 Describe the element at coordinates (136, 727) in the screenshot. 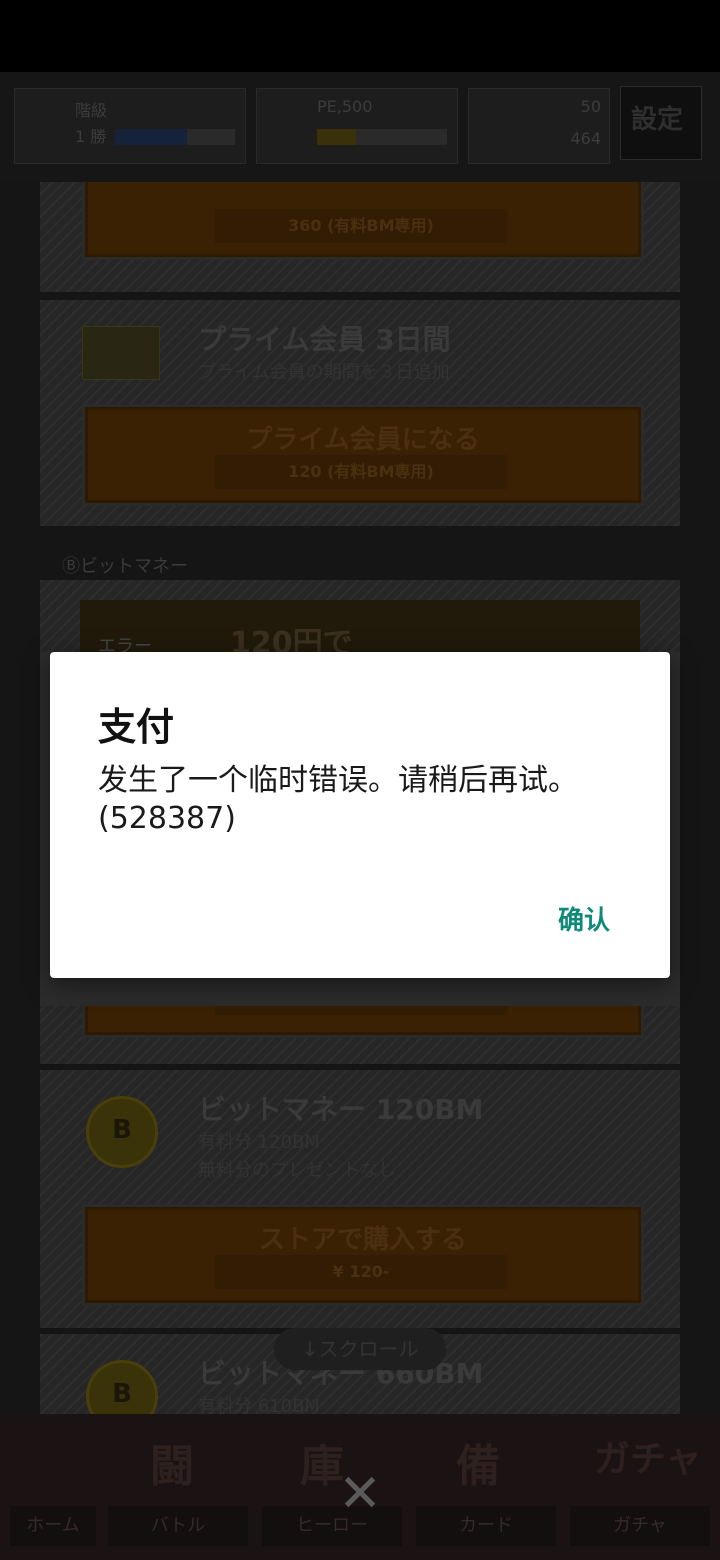

I see `dialog-title: 支付` at that location.